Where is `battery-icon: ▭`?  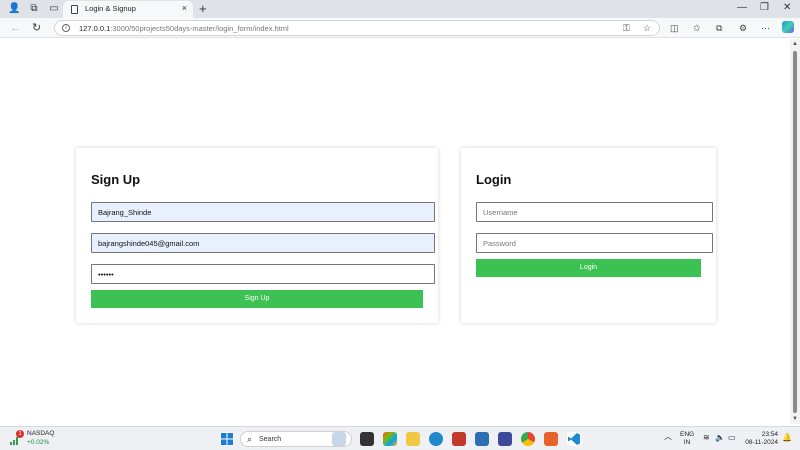
battery-icon: ▭ is located at coordinates (732, 438).